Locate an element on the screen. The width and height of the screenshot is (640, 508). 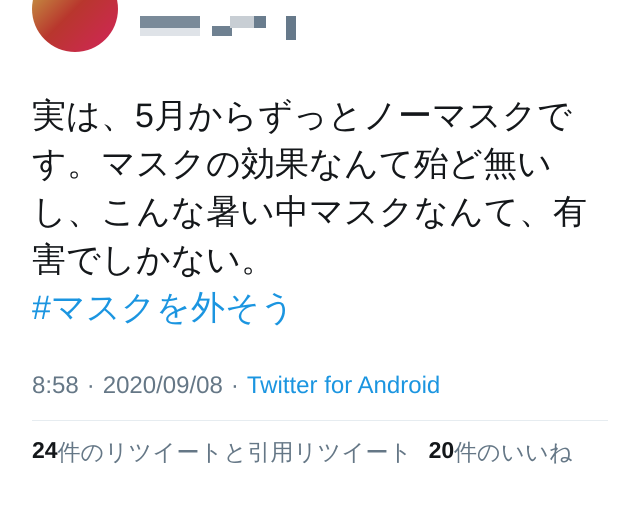
stat-label: 件のいいね is located at coordinates (514, 452).